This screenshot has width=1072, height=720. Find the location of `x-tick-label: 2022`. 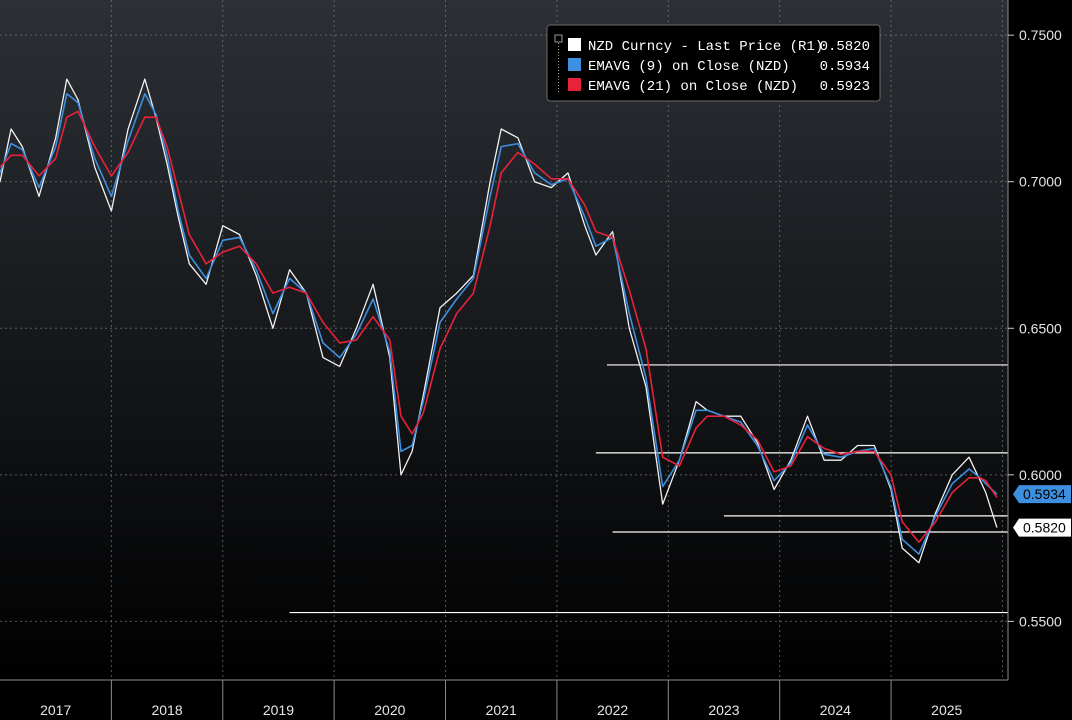

x-tick-label: 2022 is located at coordinates (612, 710).